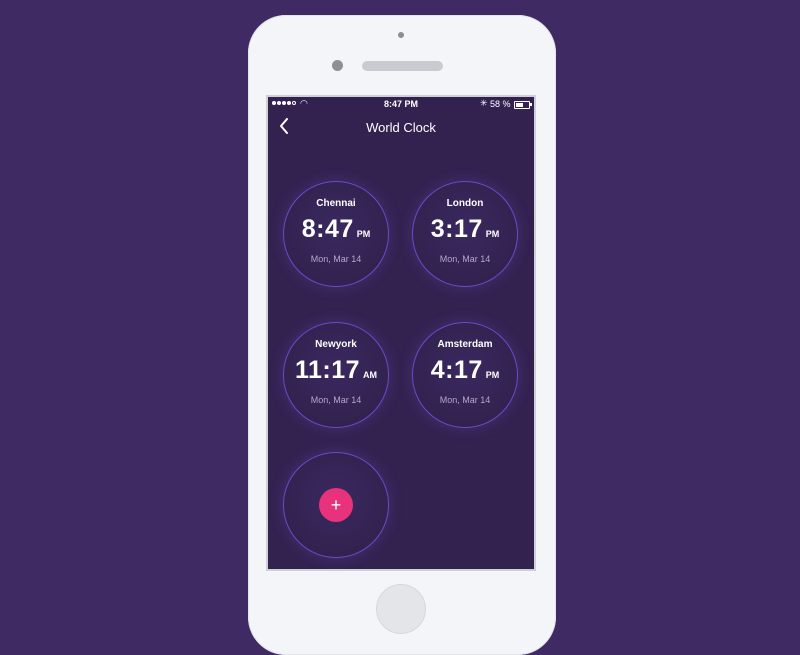 This screenshot has height=655, width=800. What do you see at coordinates (336, 203) in the screenshot?
I see `city-name: Chennai` at bounding box center [336, 203].